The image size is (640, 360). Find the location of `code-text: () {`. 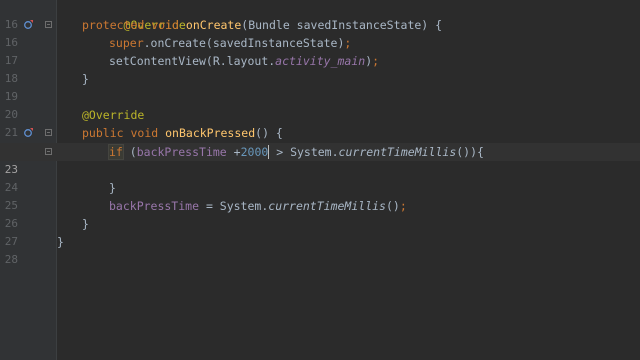

code-text: () { is located at coordinates (269, 133).